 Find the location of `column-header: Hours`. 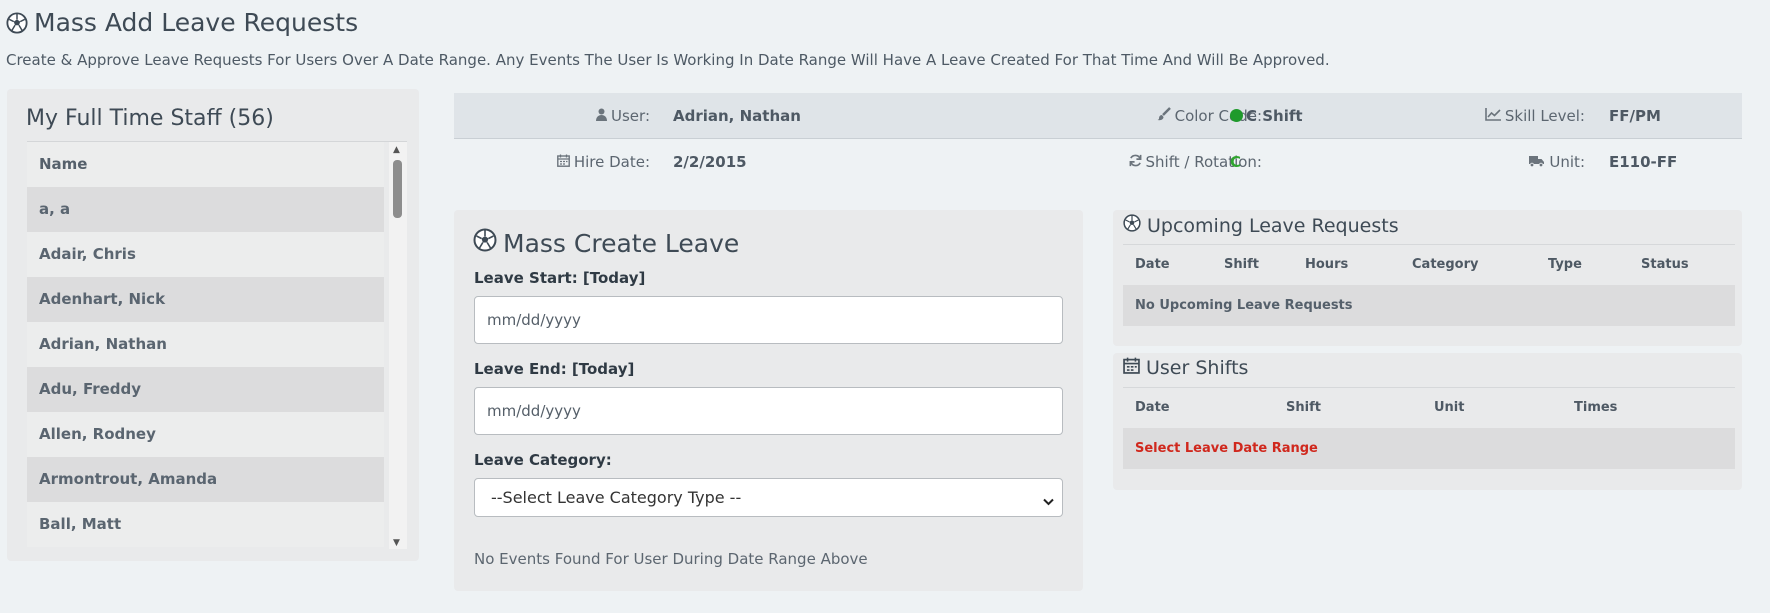

column-header: Hours is located at coordinates (1327, 264).